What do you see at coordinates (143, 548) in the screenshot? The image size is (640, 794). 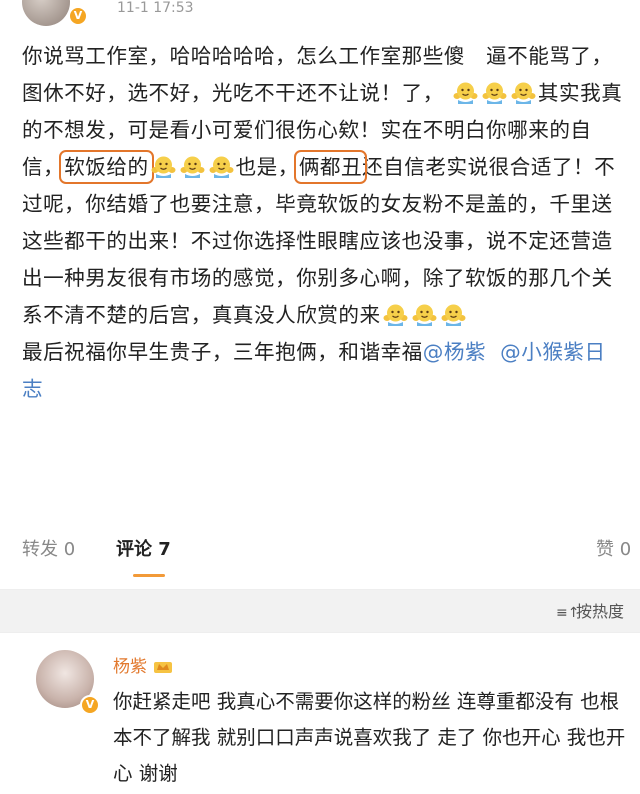 I see `tab-comments: 评论 7` at bounding box center [143, 548].